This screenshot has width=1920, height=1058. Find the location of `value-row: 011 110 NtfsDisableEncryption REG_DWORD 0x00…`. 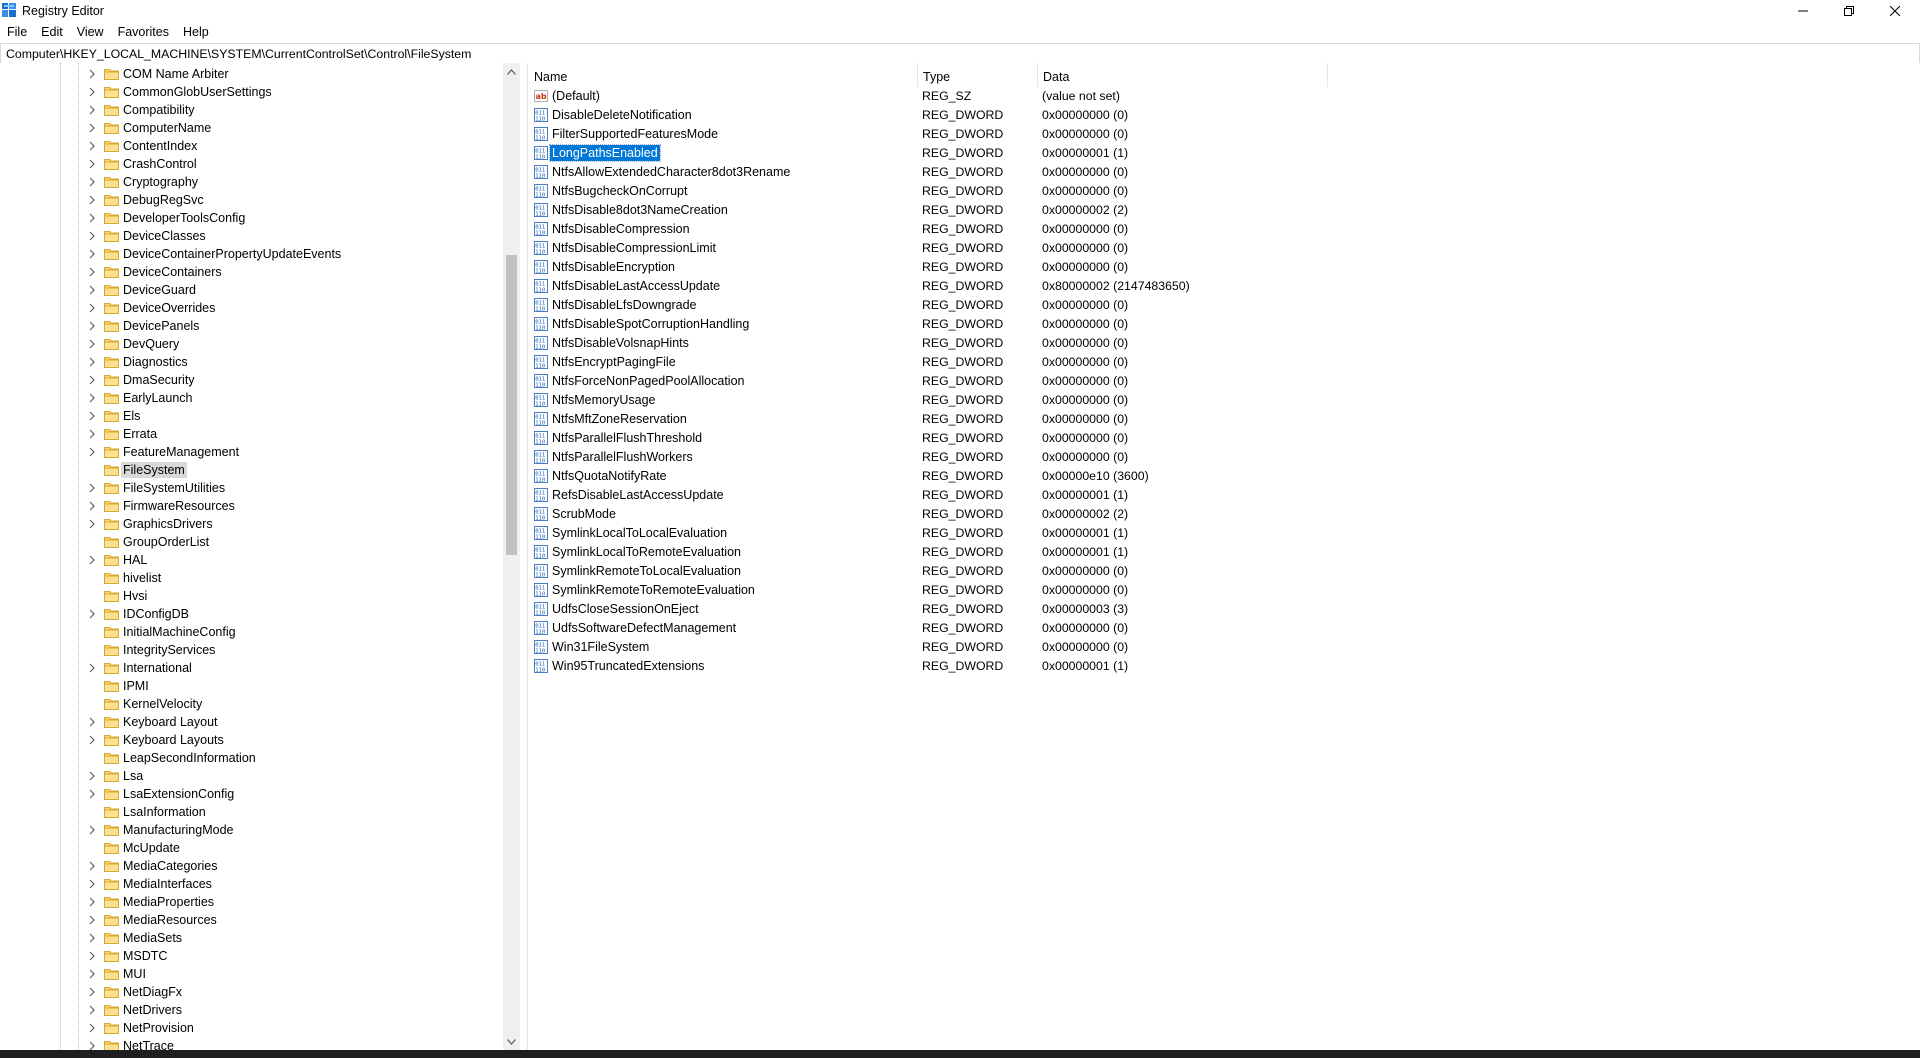

value-row: 011 110 NtfsDisableEncryption REG_DWORD 0x00… is located at coordinates (1224, 267).